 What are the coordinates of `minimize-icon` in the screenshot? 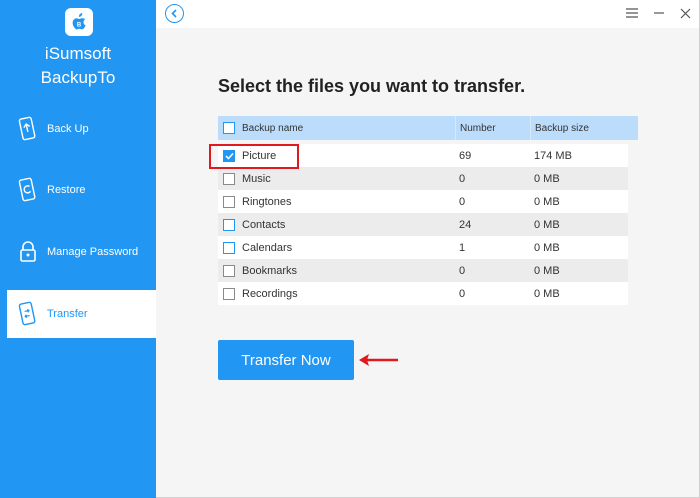 It's located at (659, 13).